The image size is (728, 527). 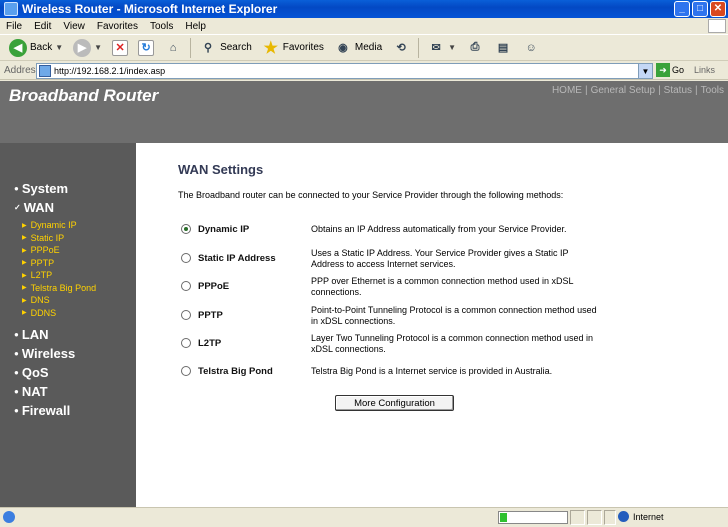 I want to click on option-label: Telstra Big Pond, so click(x=235, y=371).